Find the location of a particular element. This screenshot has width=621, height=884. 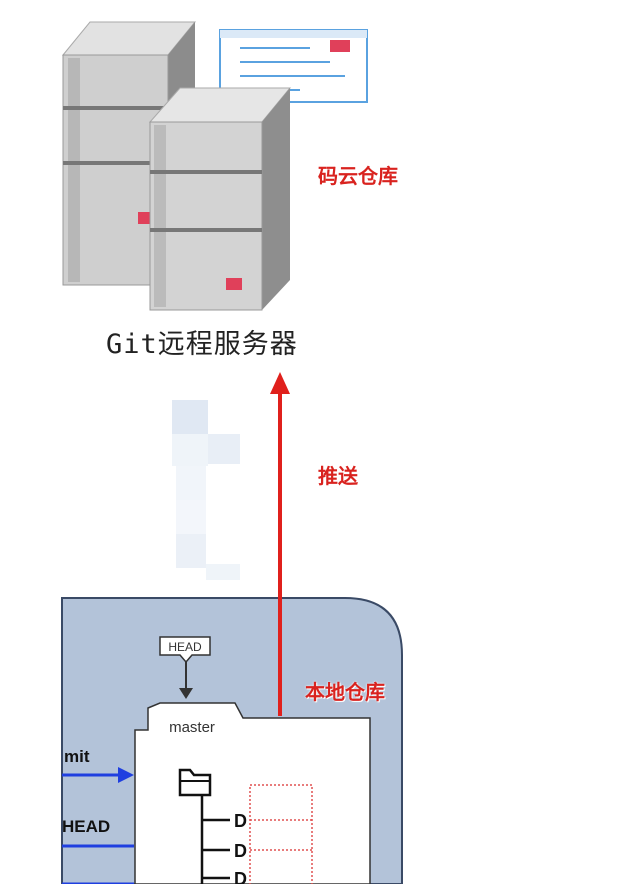

server-front-icon is located at coordinates (220, 199).